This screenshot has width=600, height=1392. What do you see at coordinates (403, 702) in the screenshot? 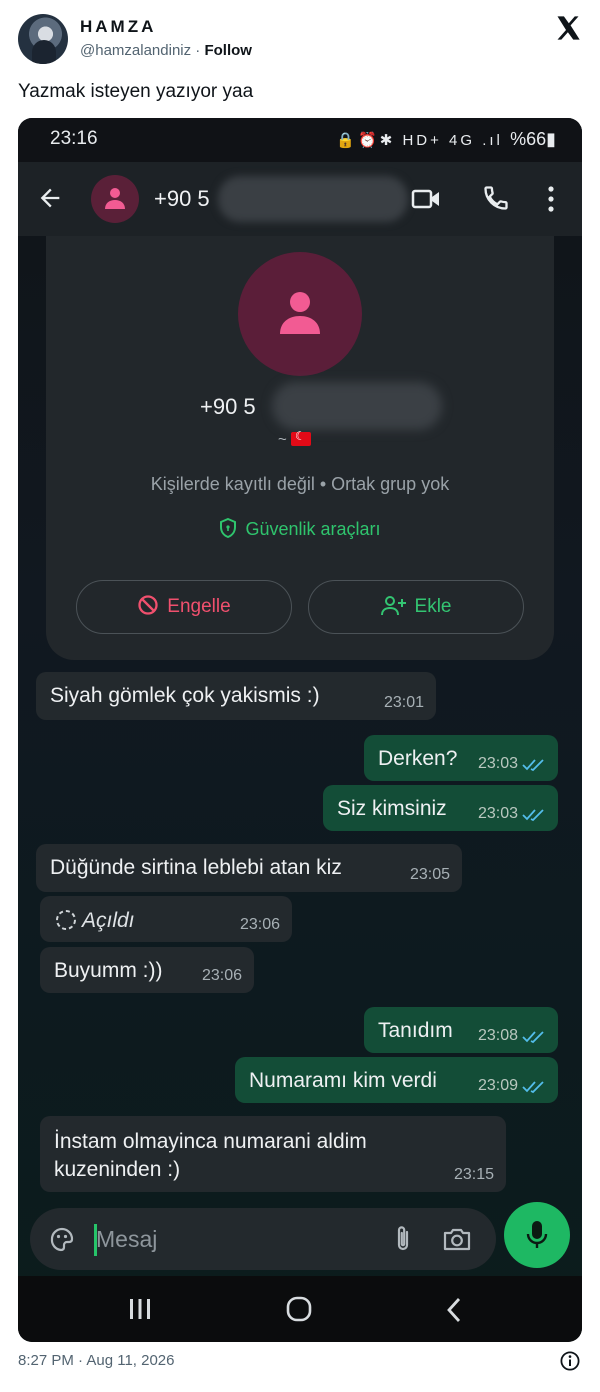
I see `message-time: 23:01` at bounding box center [403, 702].